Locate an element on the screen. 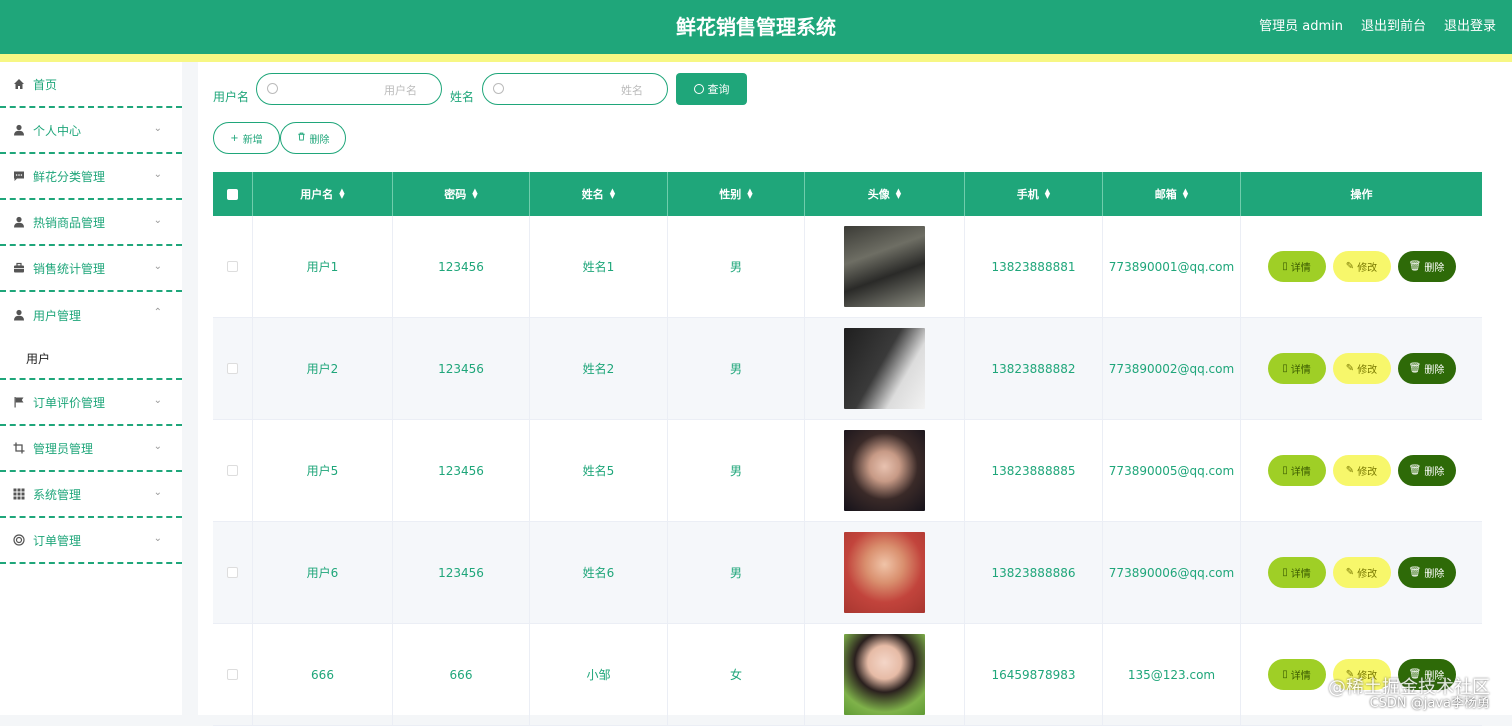  col-password: 密码 ▲ ▼ is located at coordinates (461, 194).